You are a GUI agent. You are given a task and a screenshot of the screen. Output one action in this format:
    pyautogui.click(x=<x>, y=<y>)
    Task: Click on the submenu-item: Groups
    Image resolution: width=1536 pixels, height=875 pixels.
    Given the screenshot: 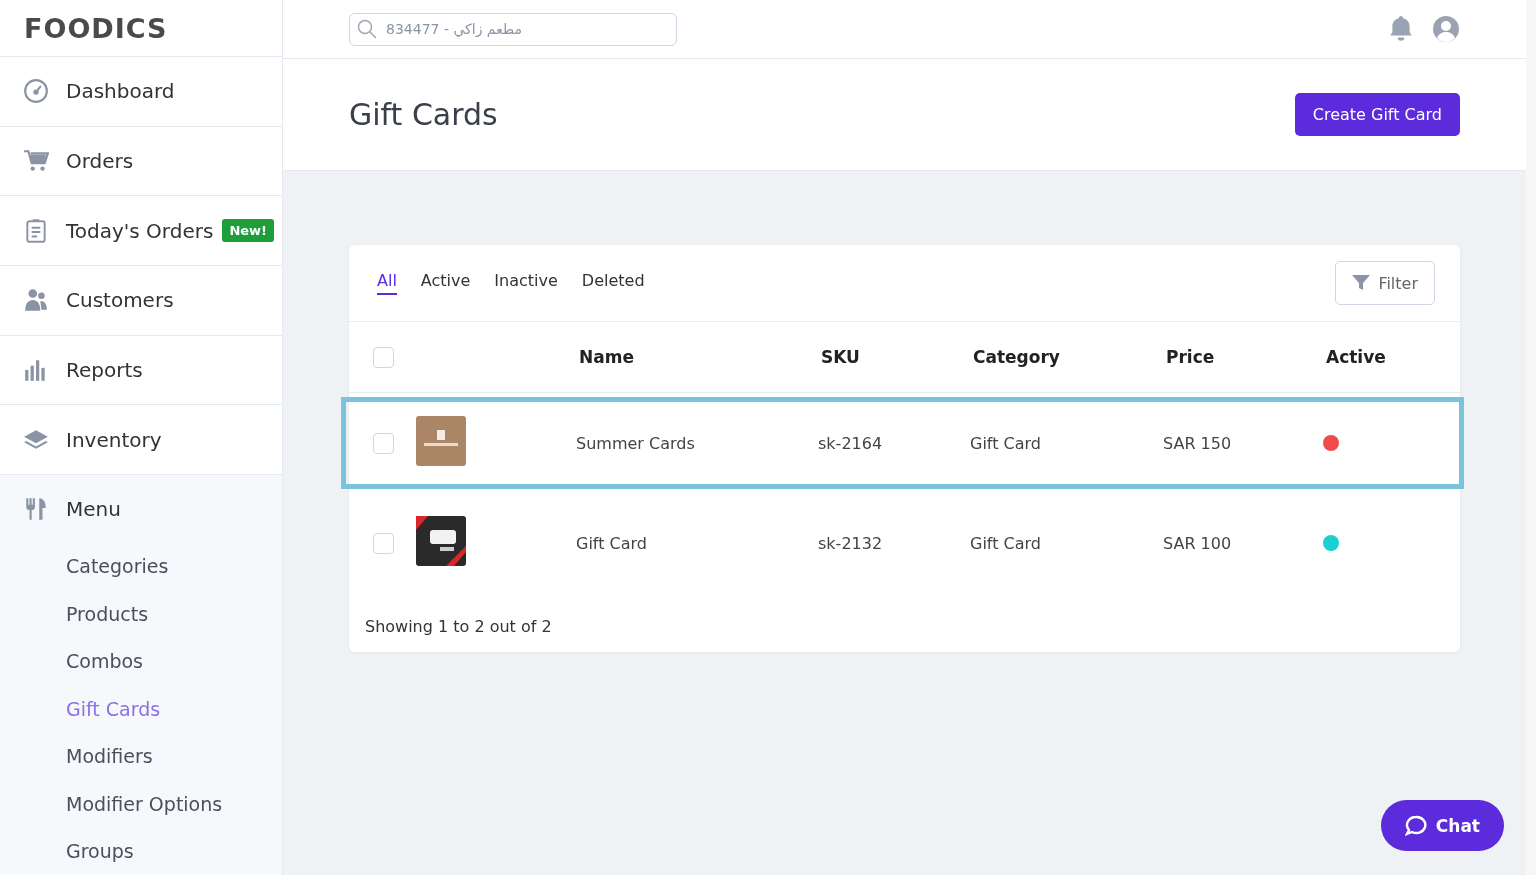 What is the action you would take?
    pyautogui.click(x=141, y=851)
    